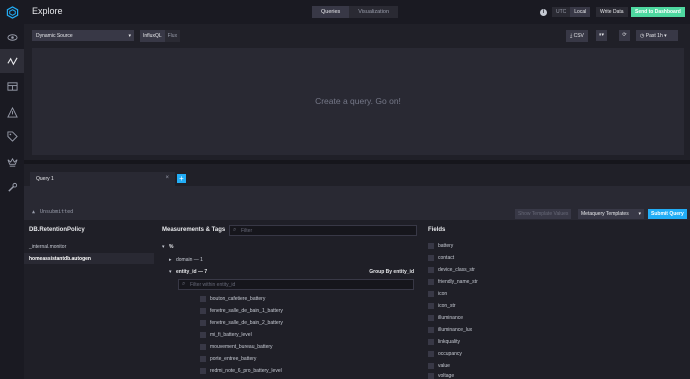 The image size is (690, 379). Describe the element at coordinates (437, 294) in the screenshot. I see `field-item: icon` at that location.